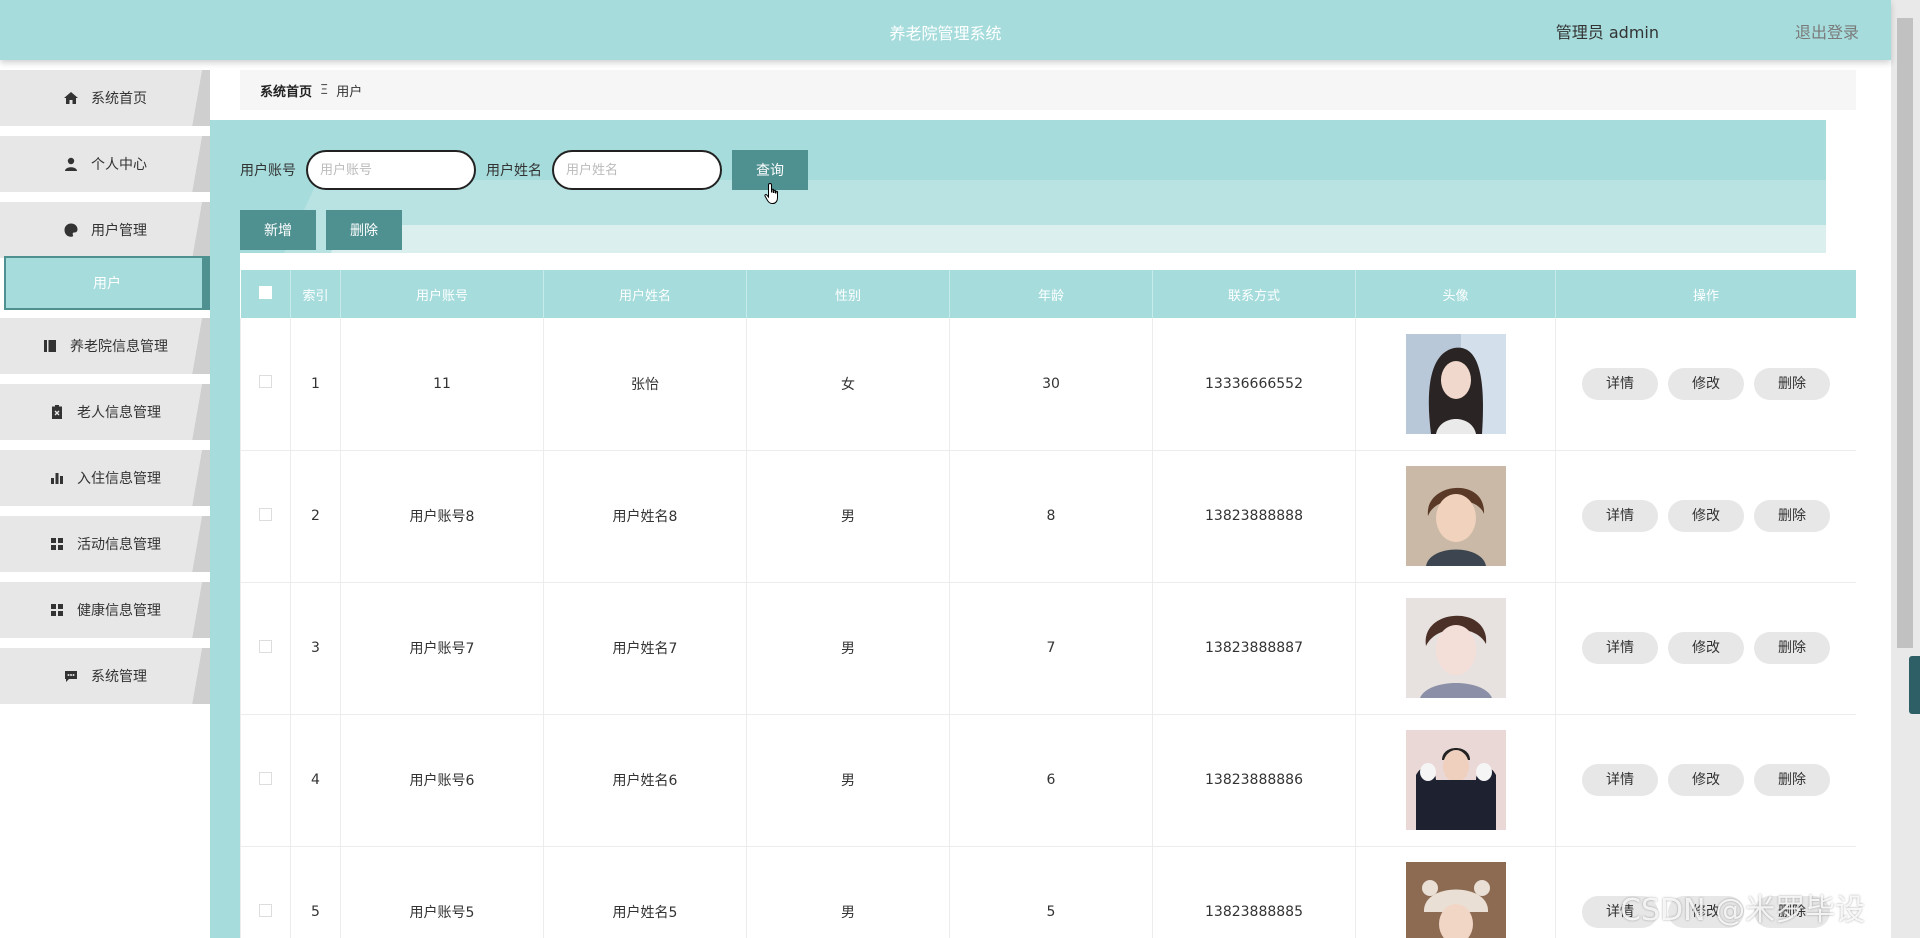  What do you see at coordinates (1051, 648) in the screenshot?
I see `cell-age: 7` at bounding box center [1051, 648].